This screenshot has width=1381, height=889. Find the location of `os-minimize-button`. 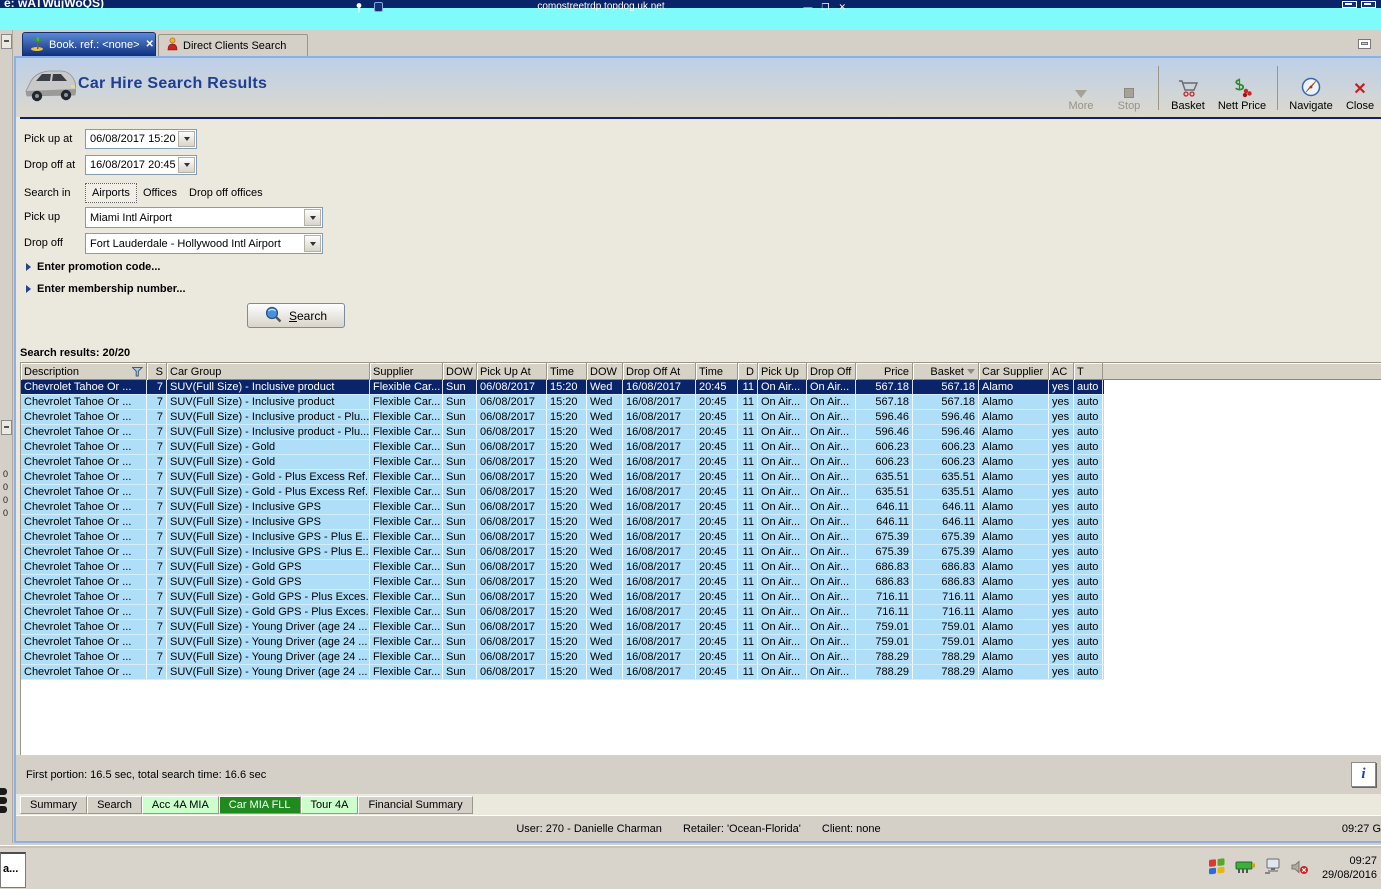

os-minimize-button is located at coordinates (1349, 4).